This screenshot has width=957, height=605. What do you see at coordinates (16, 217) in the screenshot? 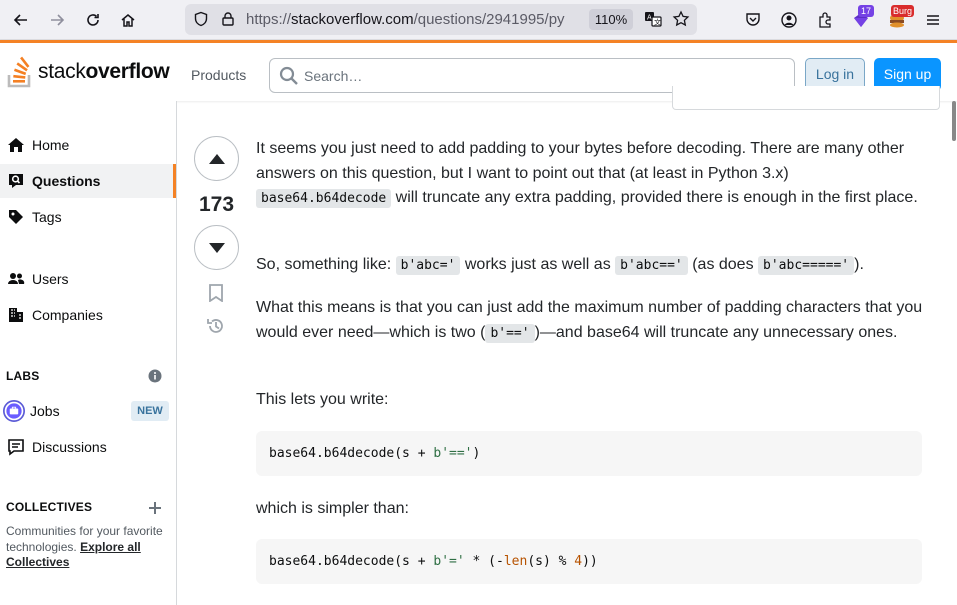
I see `tag-icon` at bounding box center [16, 217].